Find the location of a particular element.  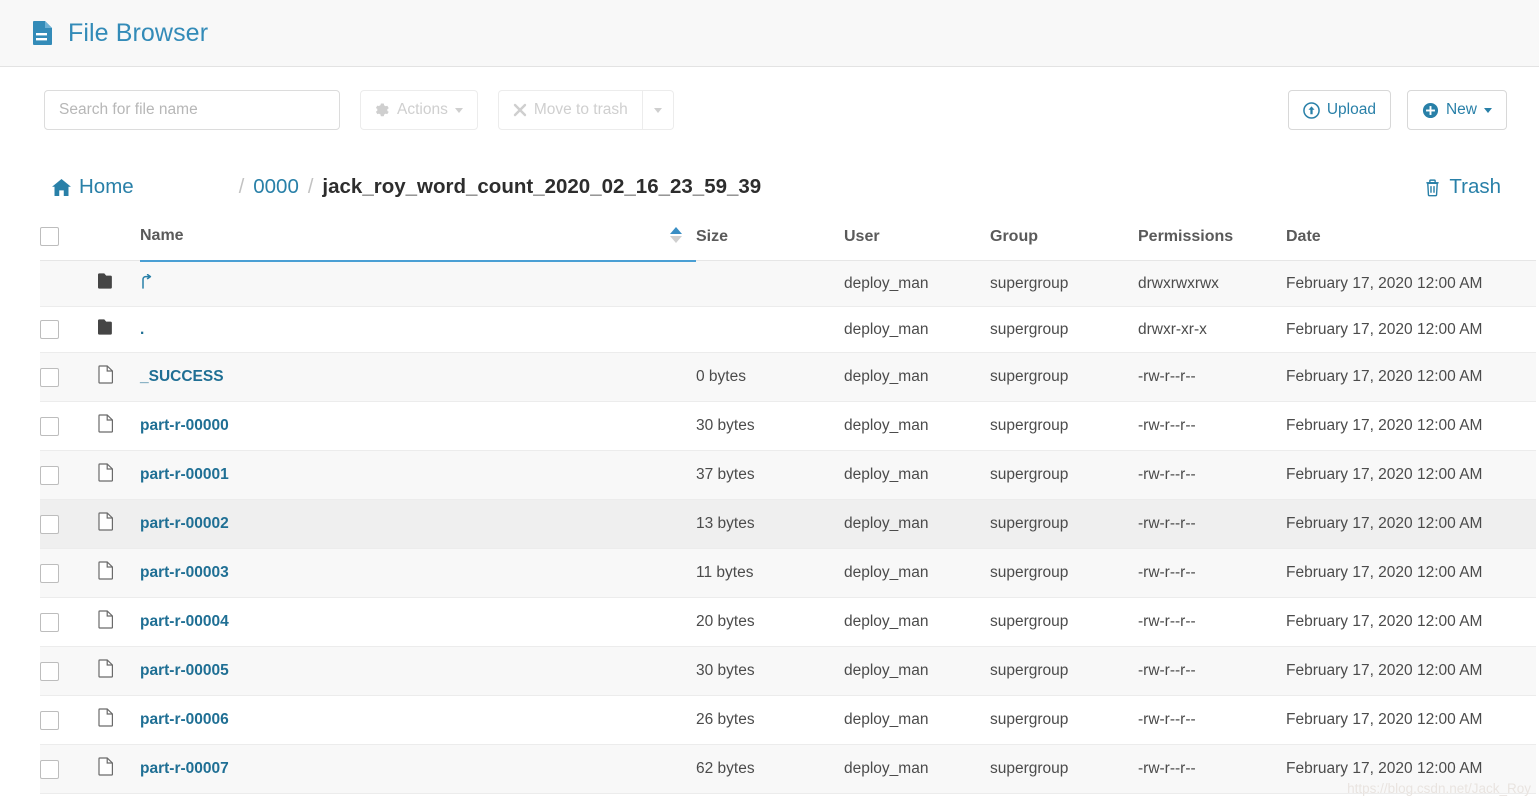

file-document-icon is located at coordinates (43, 33).